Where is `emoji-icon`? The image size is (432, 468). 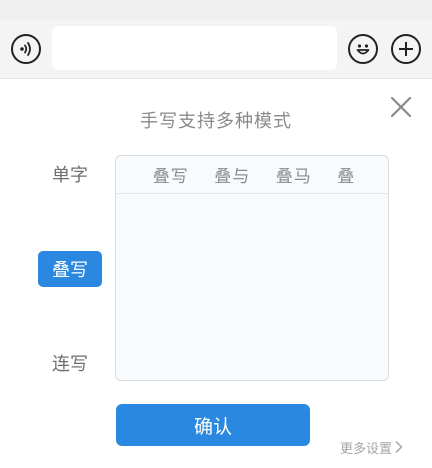 emoji-icon is located at coordinates (363, 49).